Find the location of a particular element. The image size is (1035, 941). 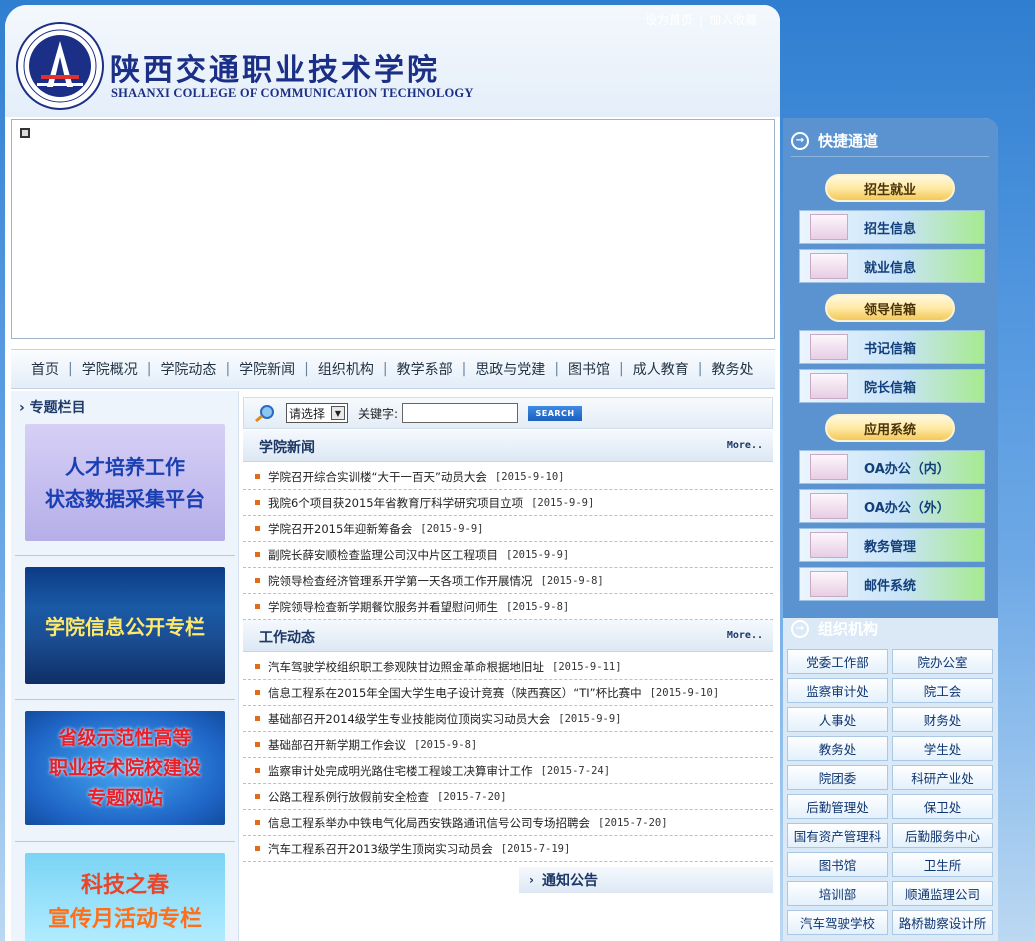

org-link: 路桥勘察设计所 is located at coordinates (942, 922).